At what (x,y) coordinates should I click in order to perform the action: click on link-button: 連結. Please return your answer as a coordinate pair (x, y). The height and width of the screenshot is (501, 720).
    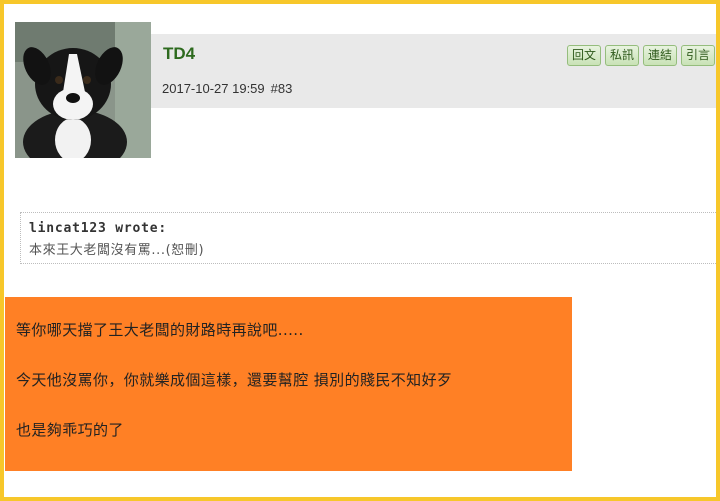
    Looking at the image, I should click on (660, 55).